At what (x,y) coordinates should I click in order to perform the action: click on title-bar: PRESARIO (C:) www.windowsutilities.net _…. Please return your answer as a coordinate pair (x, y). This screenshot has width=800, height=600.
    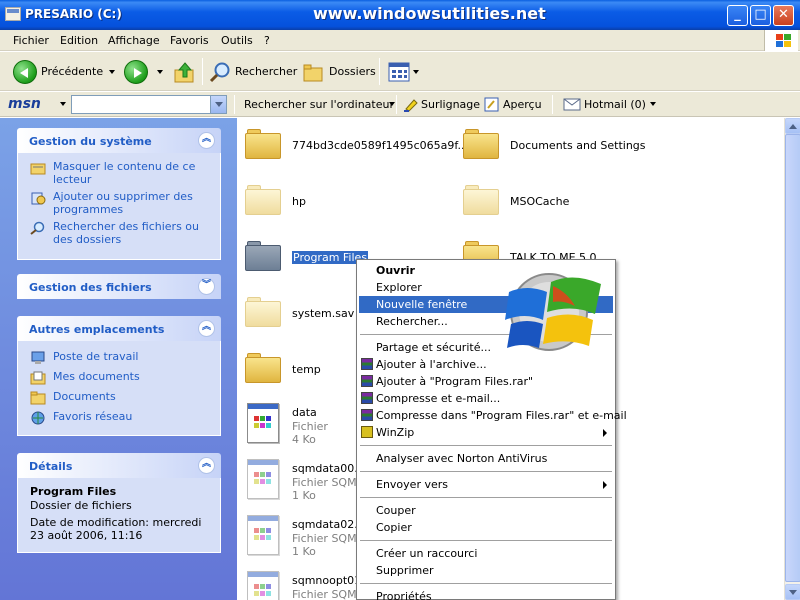
    Looking at the image, I should click on (400, 15).